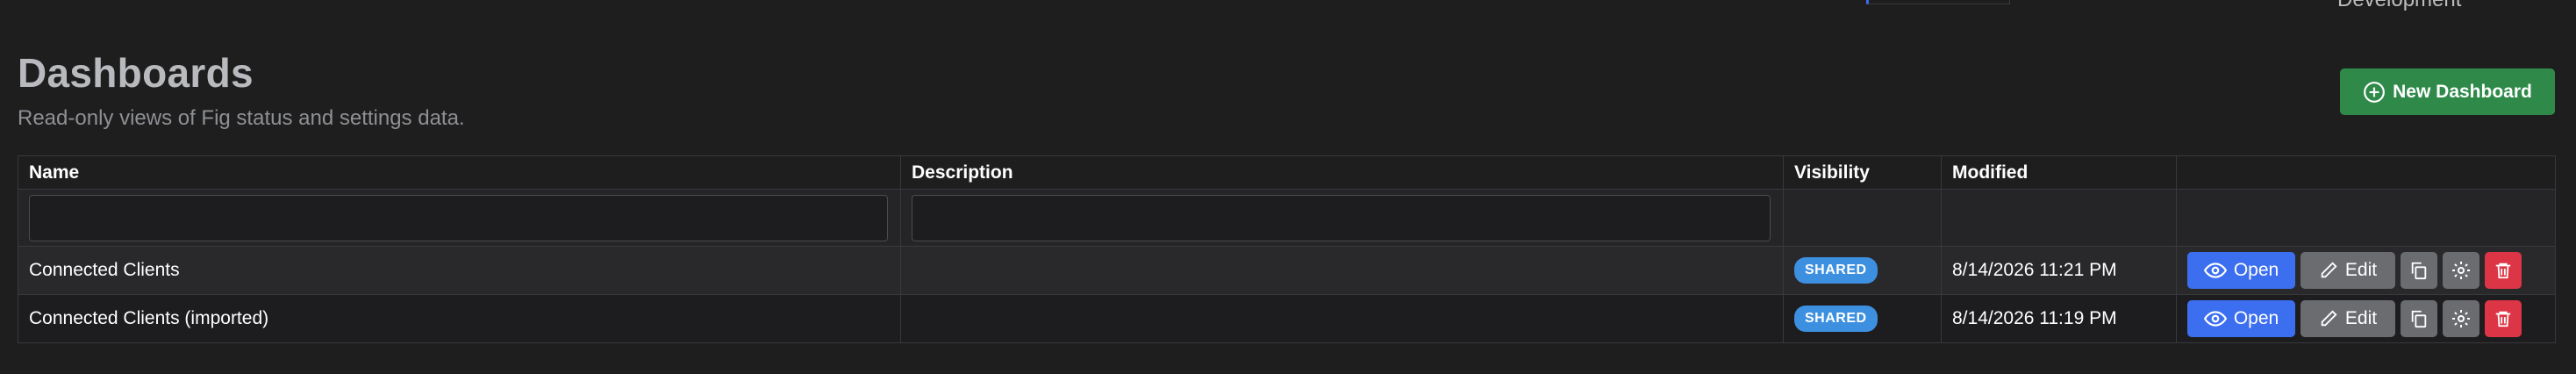  What do you see at coordinates (459, 172) in the screenshot?
I see `column-header-name: Name` at bounding box center [459, 172].